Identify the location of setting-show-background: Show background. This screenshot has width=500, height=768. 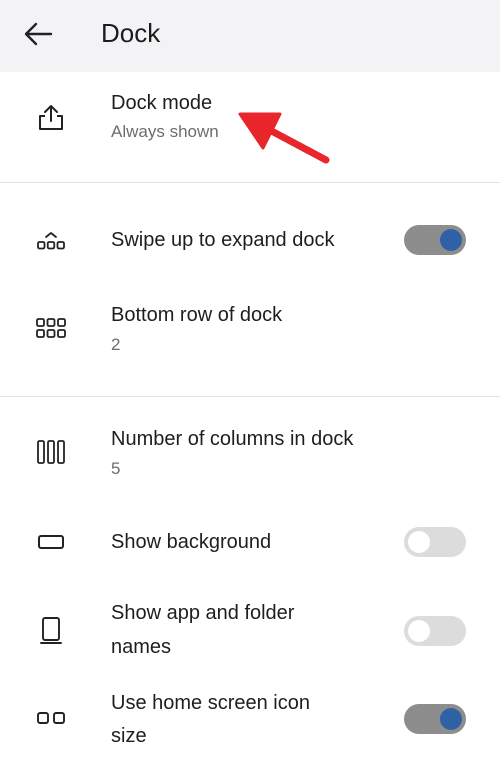
(250, 542).